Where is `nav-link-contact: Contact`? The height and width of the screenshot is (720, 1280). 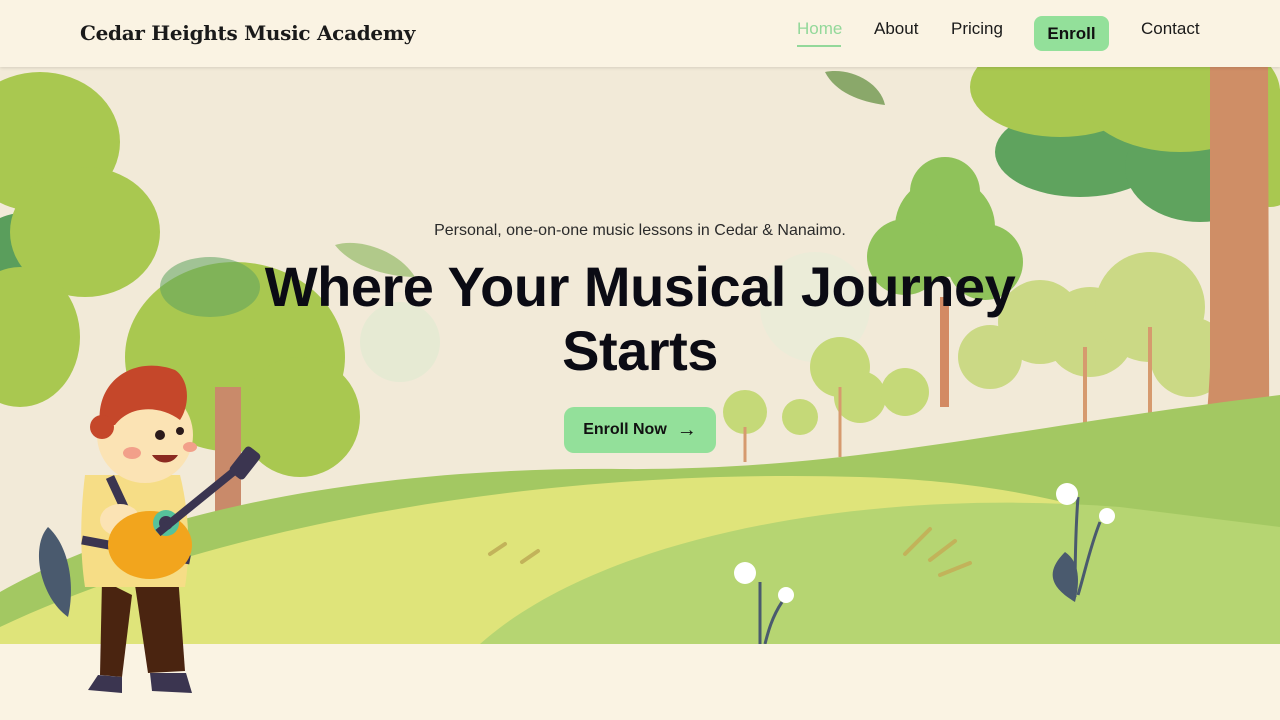
nav-link-contact: Contact is located at coordinates (1170, 29).